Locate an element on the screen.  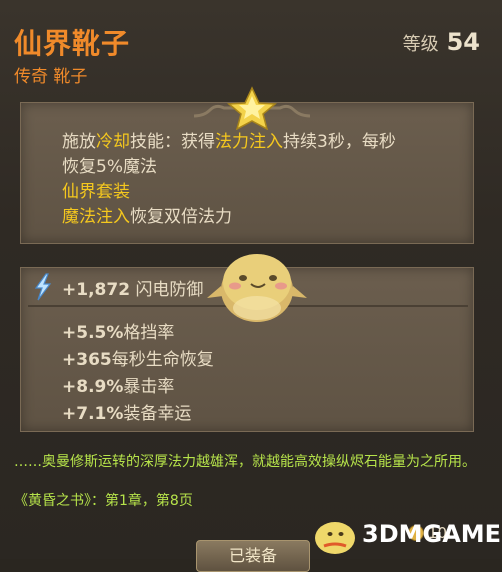
stat-life-regen: +365每秒生命恢复 is located at coordinates (138, 357).